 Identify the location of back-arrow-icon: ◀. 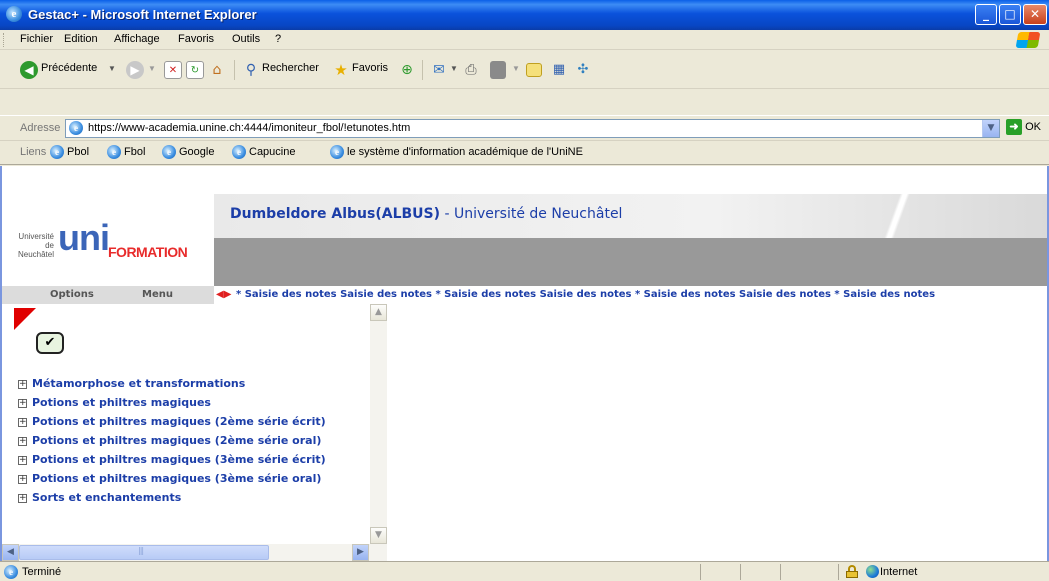
(29, 70).